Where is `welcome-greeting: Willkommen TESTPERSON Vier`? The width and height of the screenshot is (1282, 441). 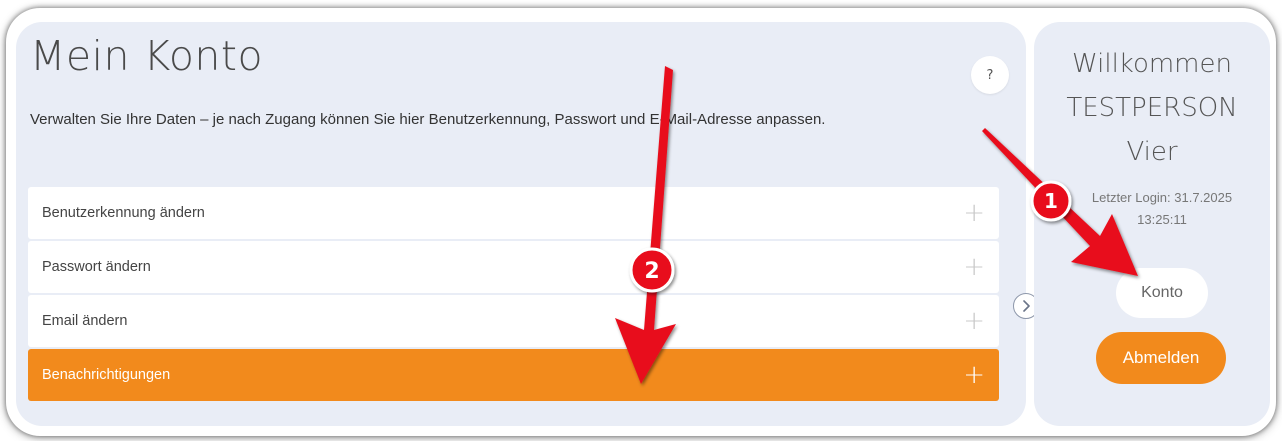
welcome-greeting: Willkommen TESTPERSON Vier is located at coordinates (1152, 108).